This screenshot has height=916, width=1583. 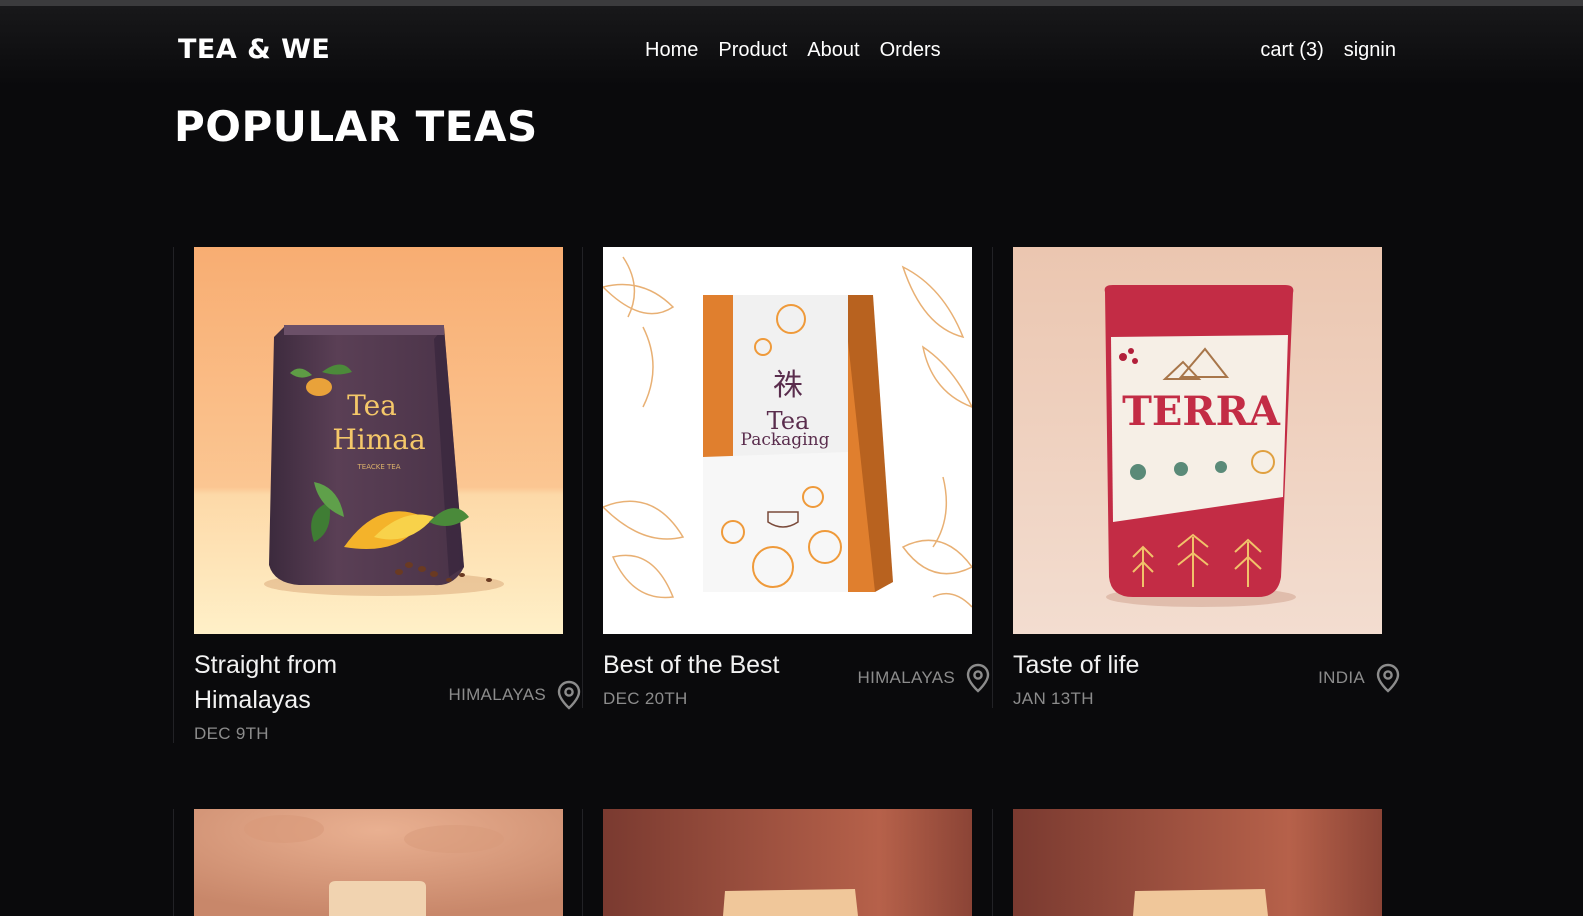 I want to click on product-title: Best of the Best, so click(x=723, y=665).